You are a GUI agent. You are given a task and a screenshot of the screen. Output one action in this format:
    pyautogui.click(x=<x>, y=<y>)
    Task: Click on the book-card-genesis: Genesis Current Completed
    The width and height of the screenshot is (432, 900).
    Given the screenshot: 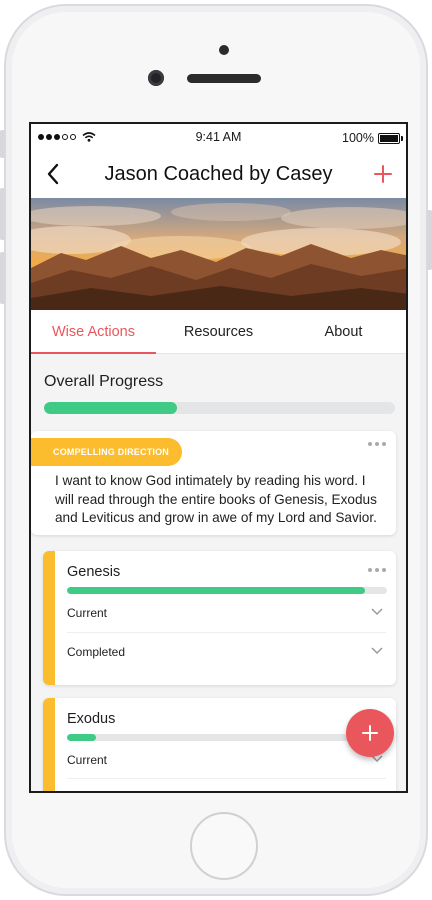 What is the action you would take?
    pyautogui.click(x=219, y=618)
    